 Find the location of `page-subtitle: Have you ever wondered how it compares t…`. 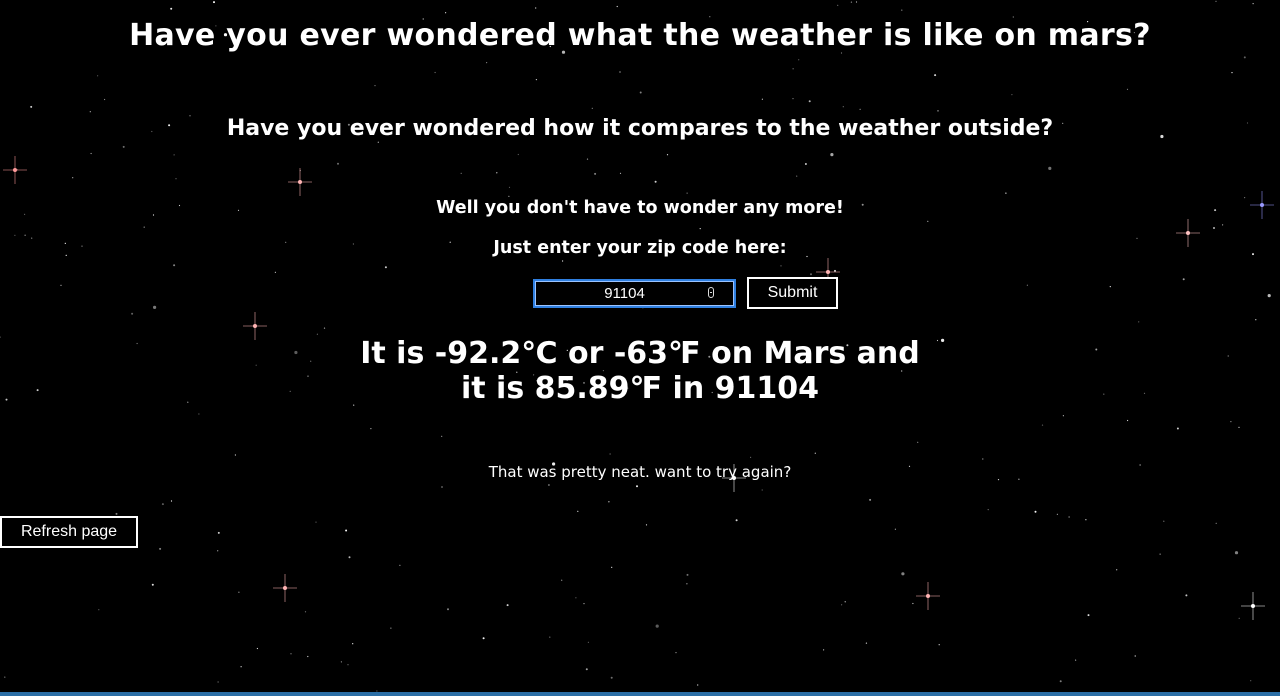

page-subtitle: Have you ever wondered how it compares t… is located at coordinates (640, 128).